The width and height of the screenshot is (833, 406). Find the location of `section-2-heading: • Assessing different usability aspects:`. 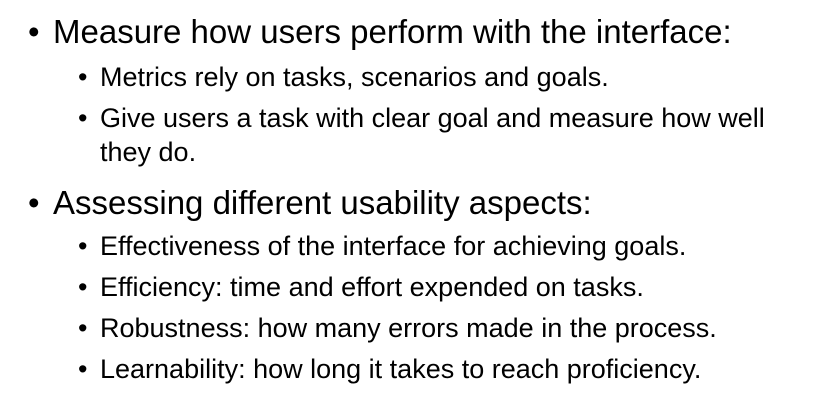

section-2-heading: • Assessing different usability aspects: is located at coordinates (310, 203).